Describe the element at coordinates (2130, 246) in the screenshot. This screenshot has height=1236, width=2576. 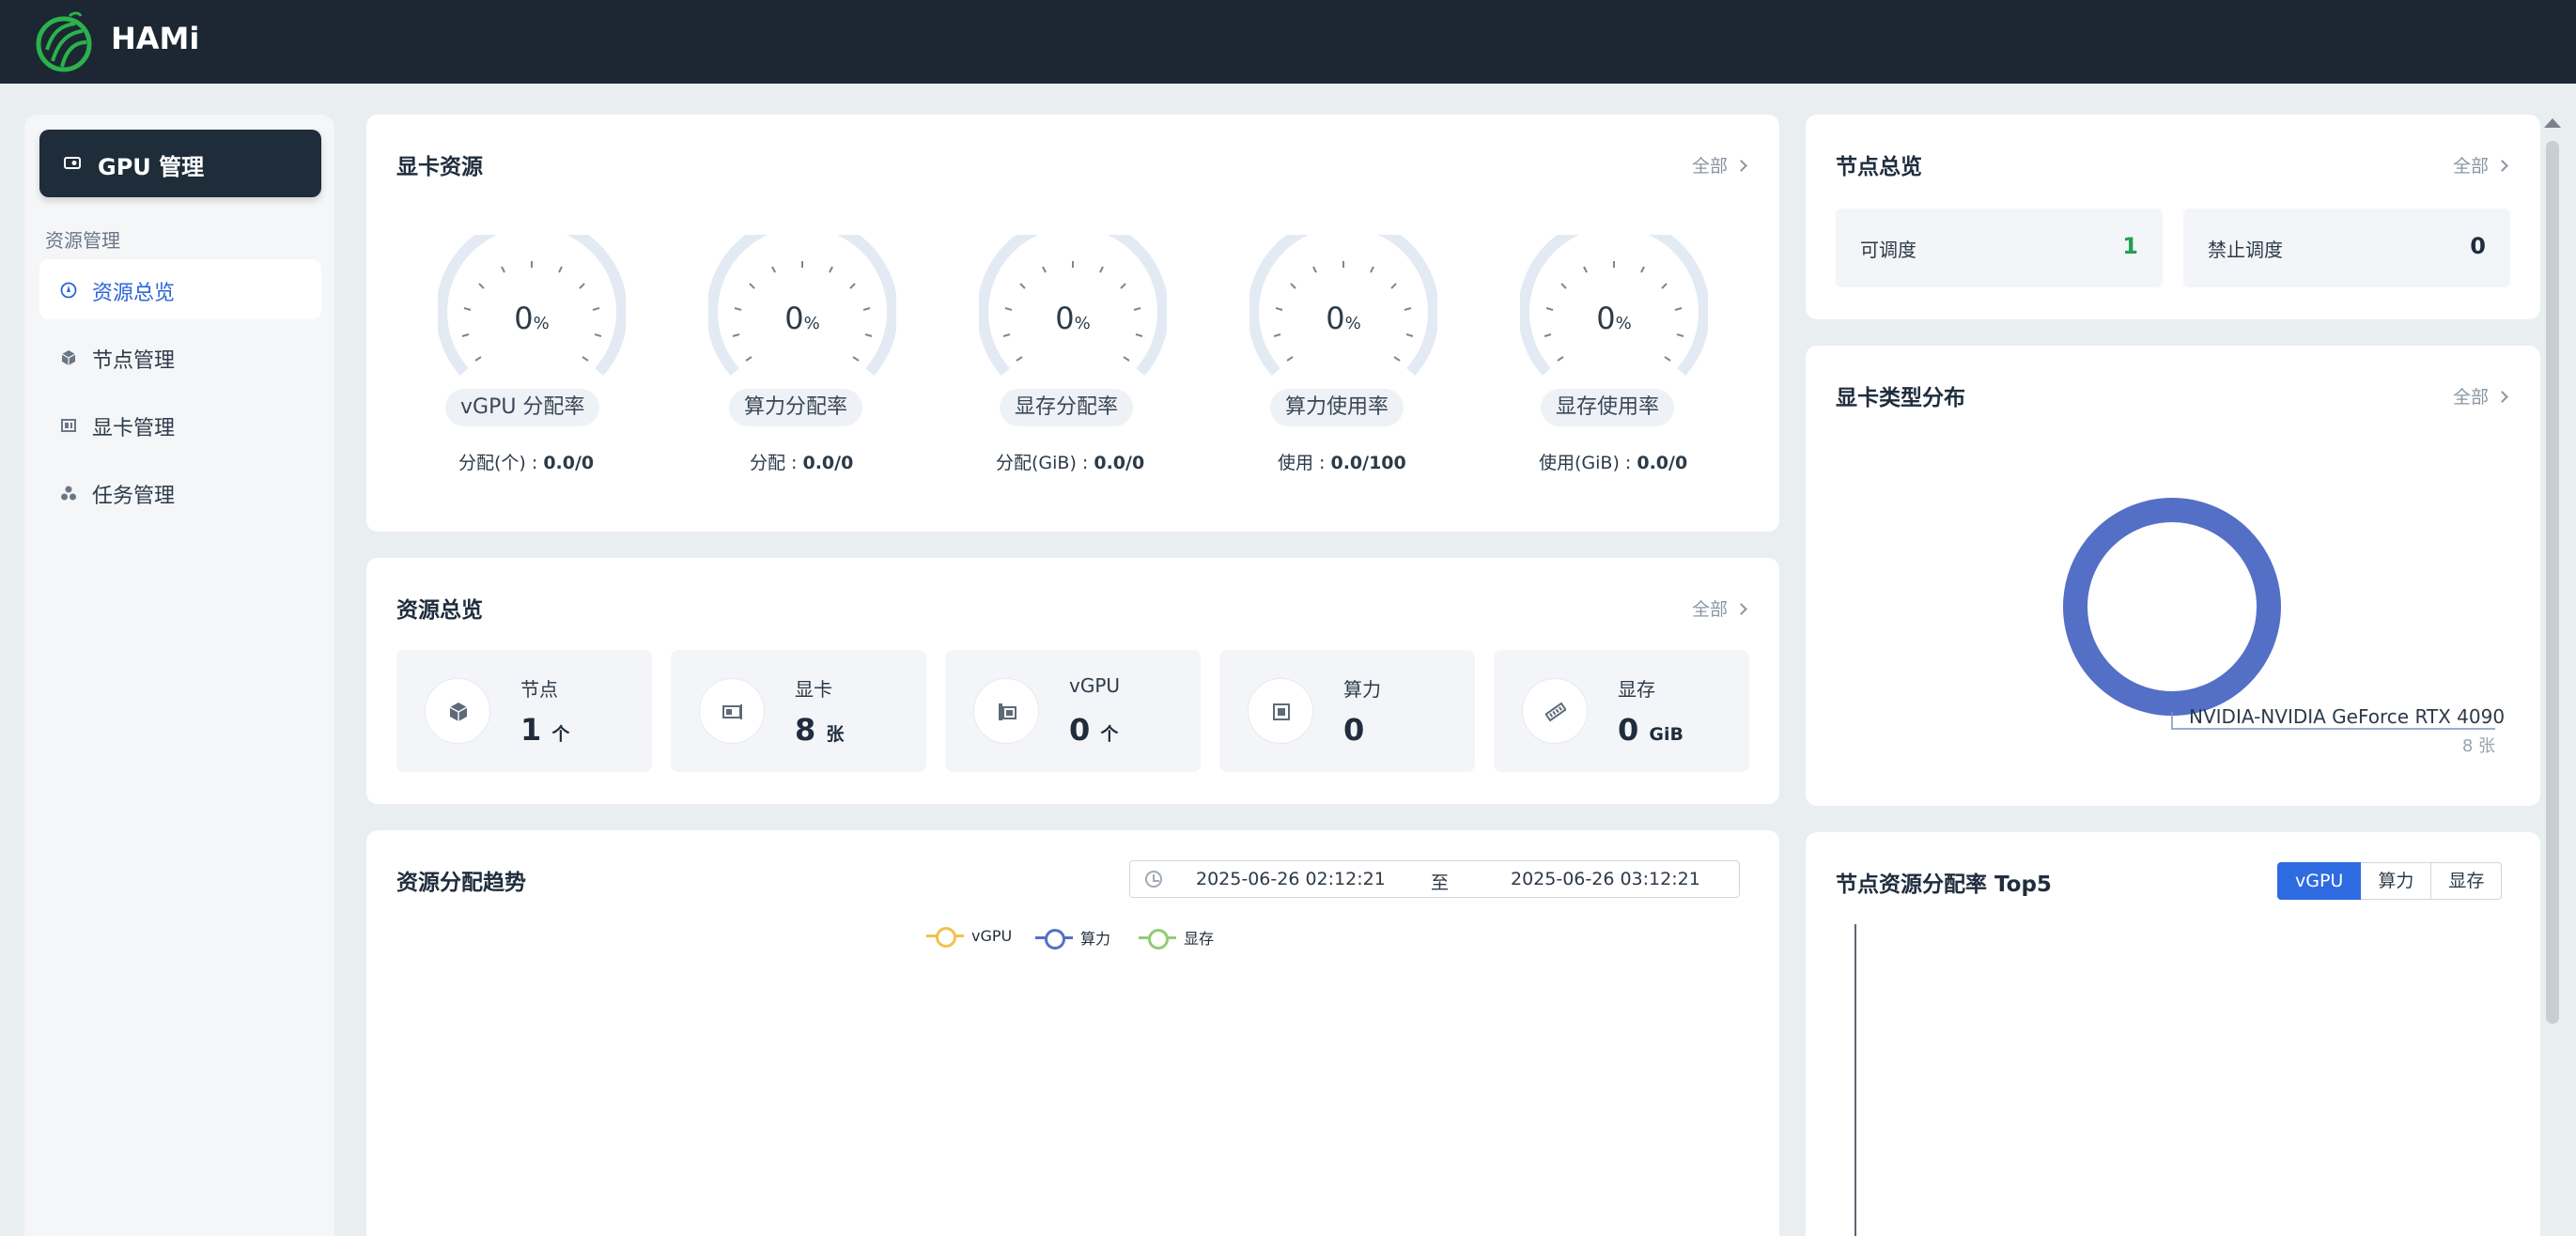
I see `node-stat-value: 1` at that location.